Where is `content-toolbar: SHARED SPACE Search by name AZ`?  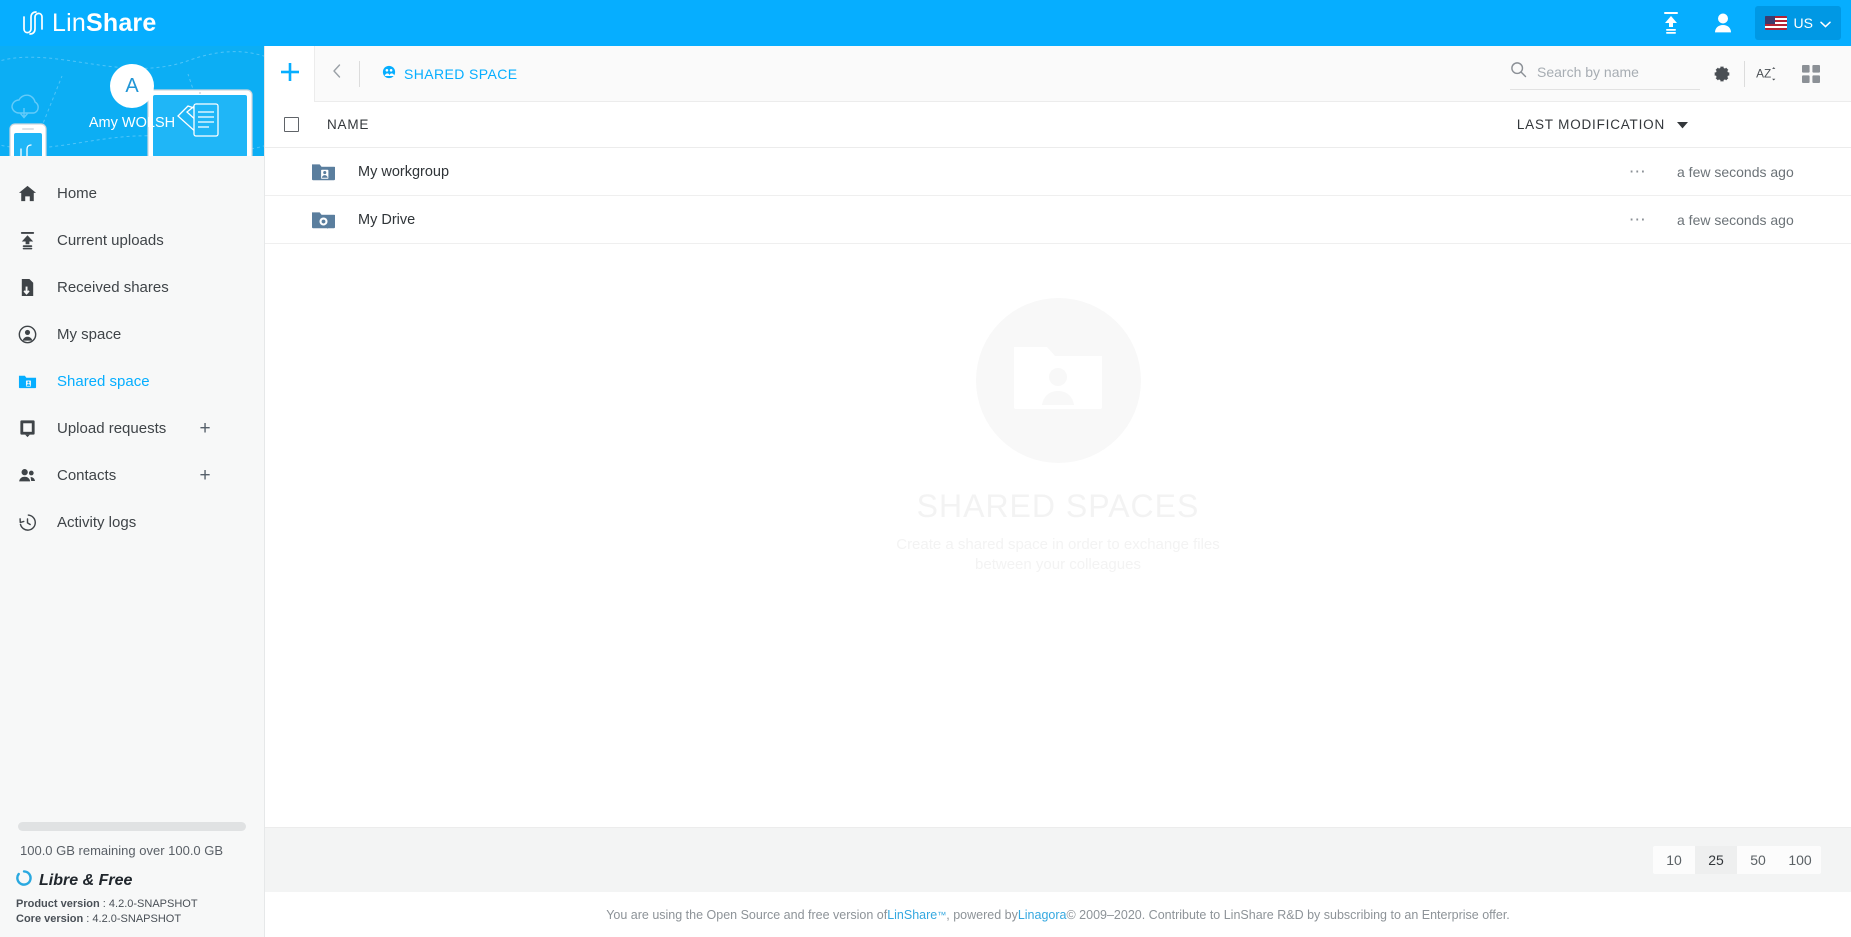 content-toolbar: SHARED SPACE Search by name AZ is located at coordinates (1058, 73).